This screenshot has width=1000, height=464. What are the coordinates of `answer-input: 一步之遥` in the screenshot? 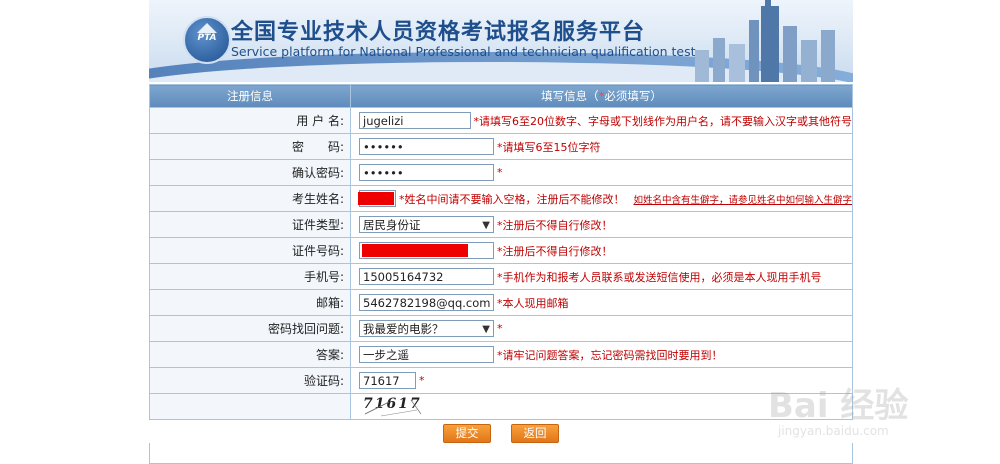 It's located at (426, 354).